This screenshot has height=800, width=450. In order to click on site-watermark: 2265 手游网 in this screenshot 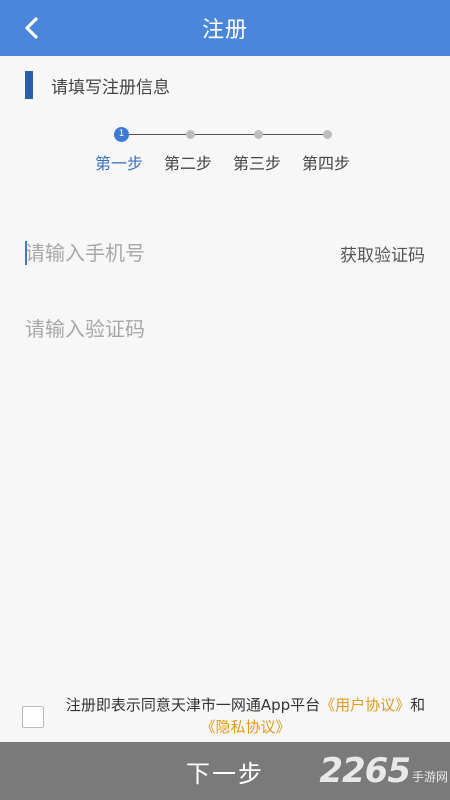, I will do `click(383, 771)`.